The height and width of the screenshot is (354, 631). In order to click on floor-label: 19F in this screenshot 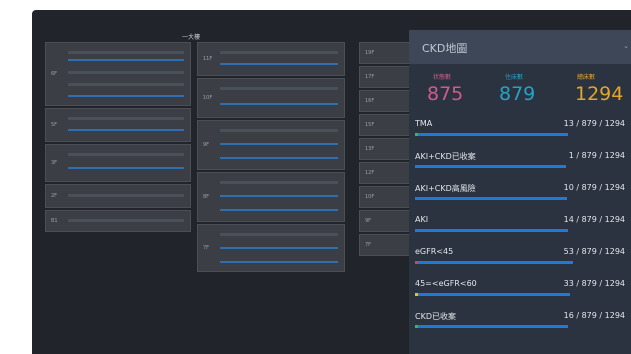, I will do `click(370, 53)`.